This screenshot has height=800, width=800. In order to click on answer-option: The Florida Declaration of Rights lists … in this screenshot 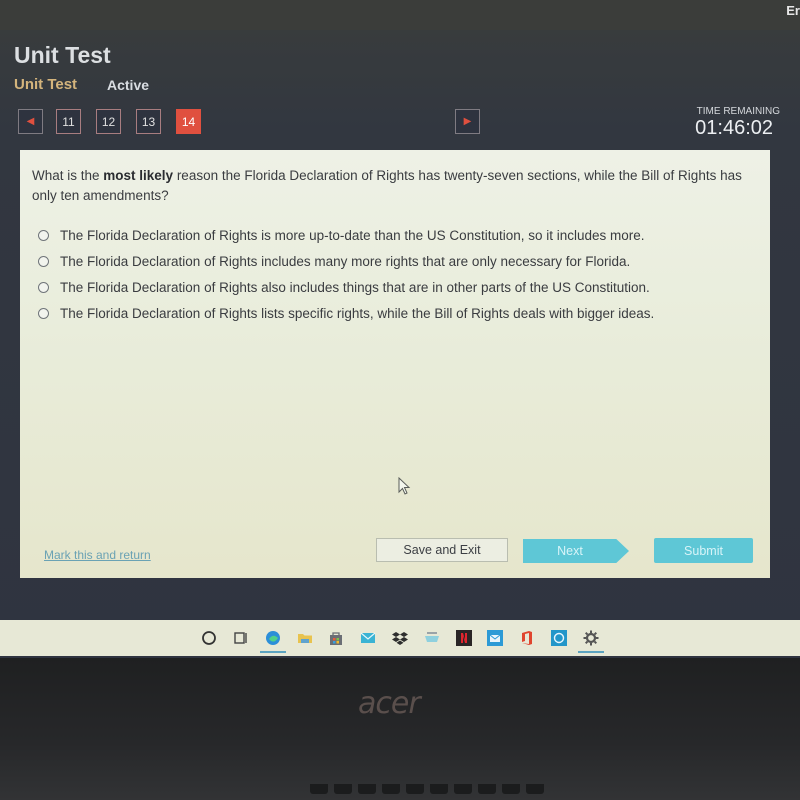, I will do `click(346, 313)`.